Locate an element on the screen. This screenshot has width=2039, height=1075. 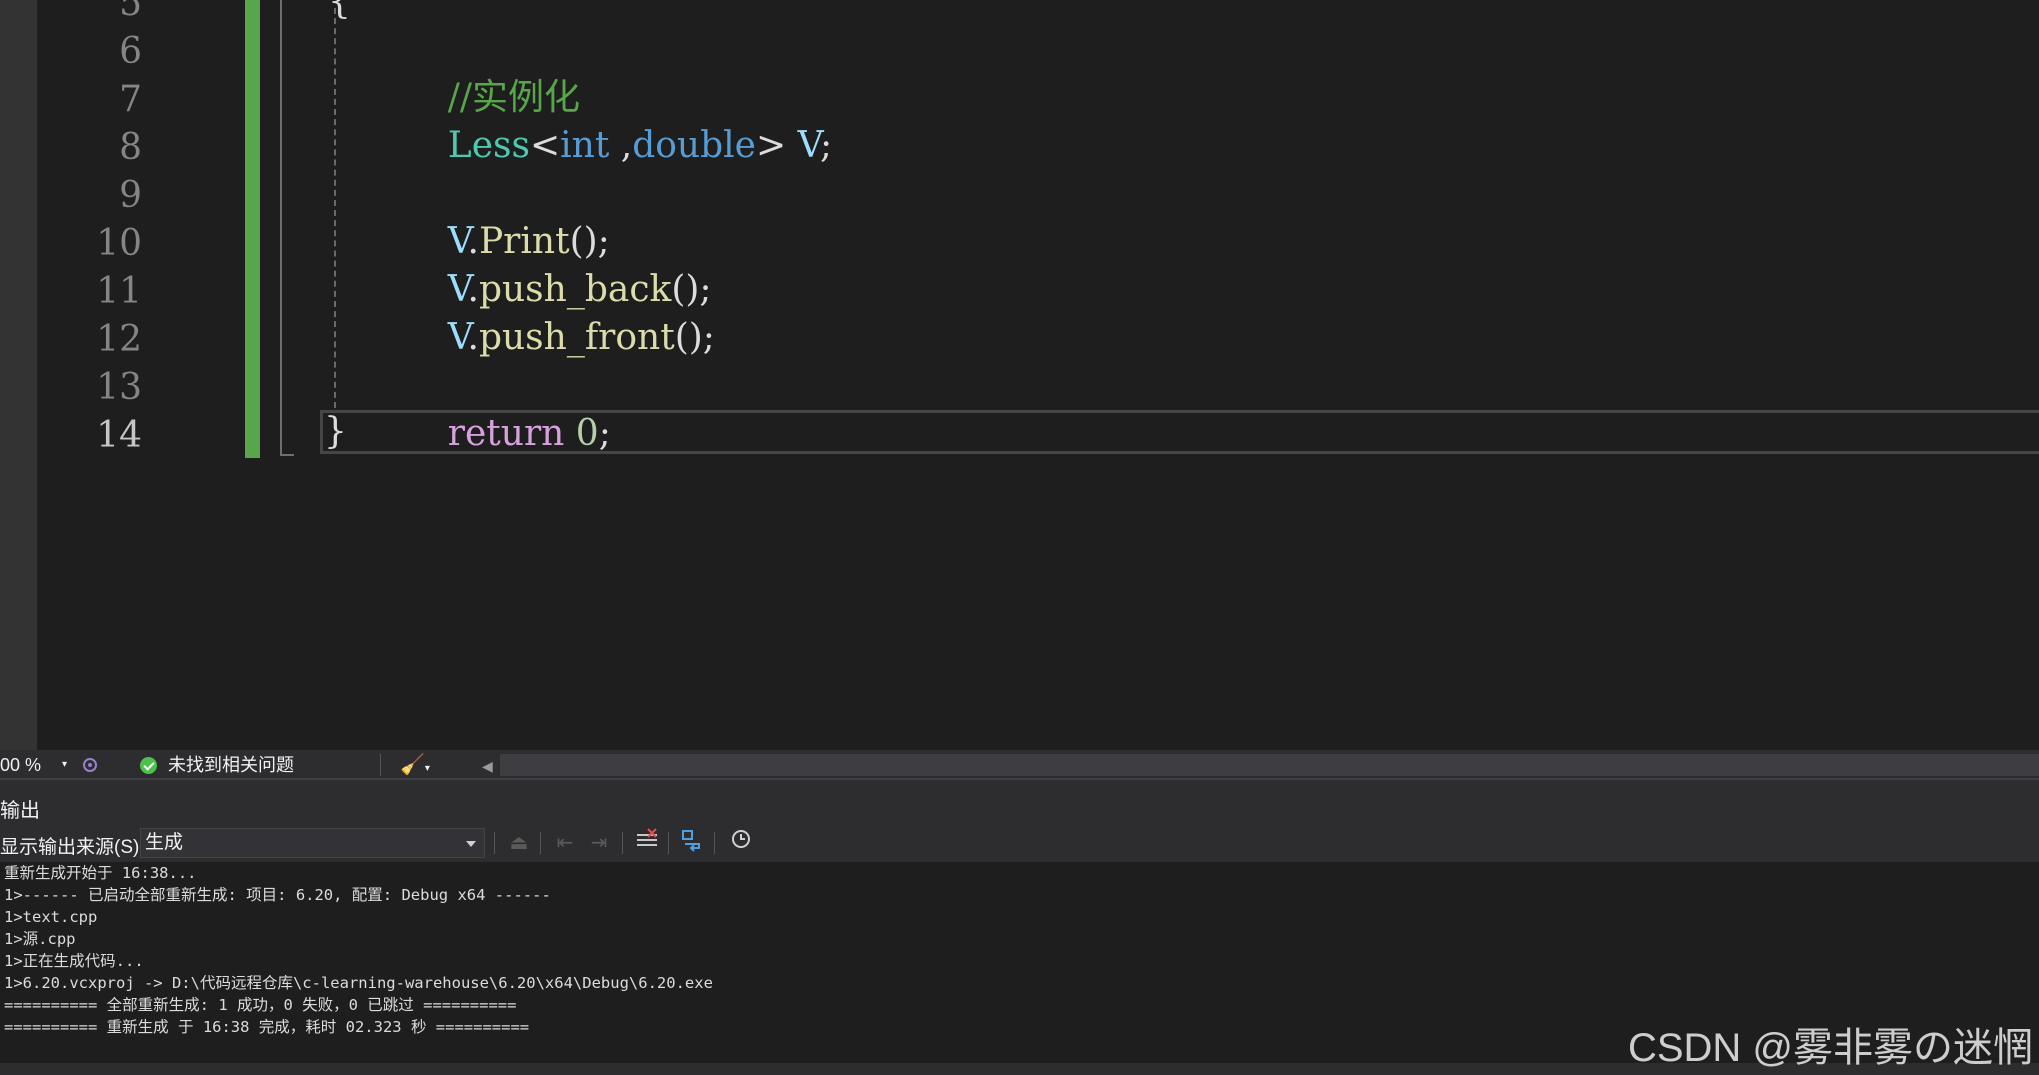
chevron-down-icon is located at coordinates (471, 844).